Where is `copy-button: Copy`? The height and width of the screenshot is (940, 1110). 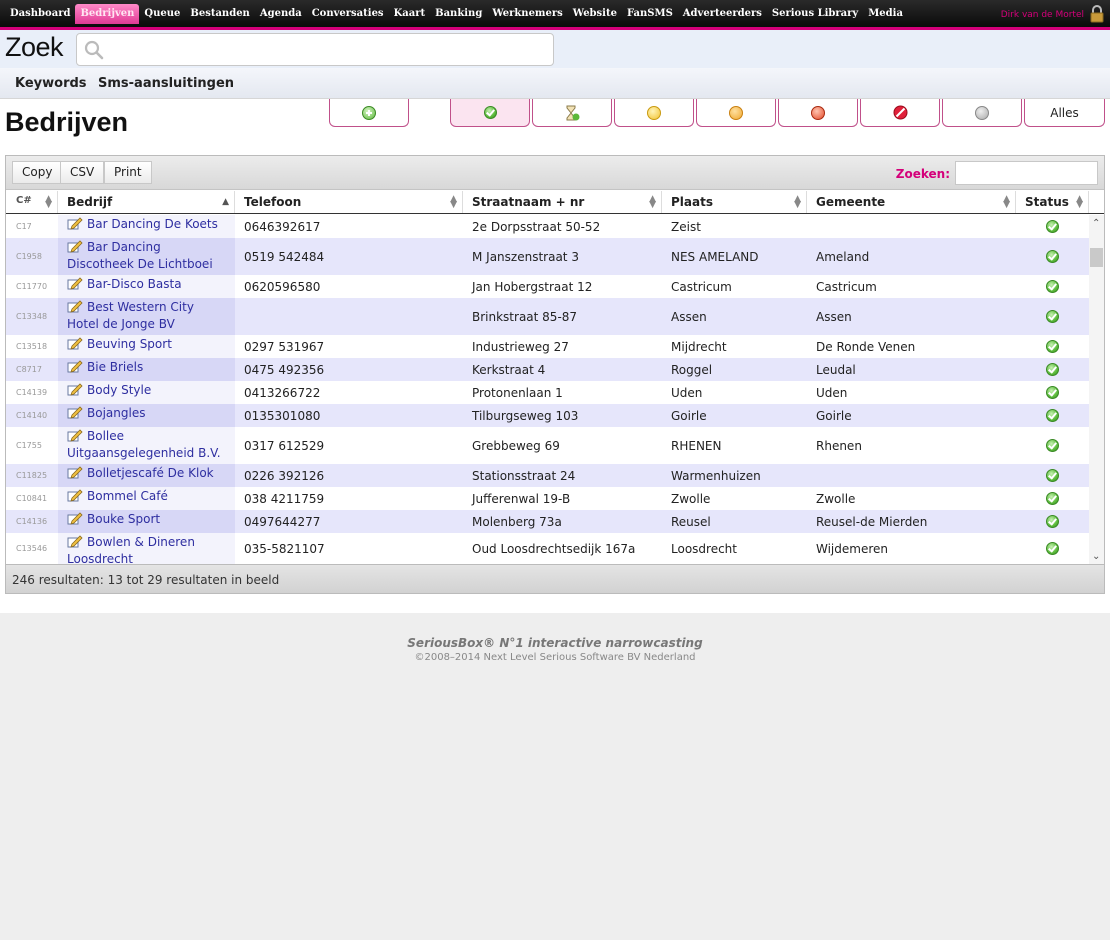 copy-button: Copy is located at coordinates (37, 172).